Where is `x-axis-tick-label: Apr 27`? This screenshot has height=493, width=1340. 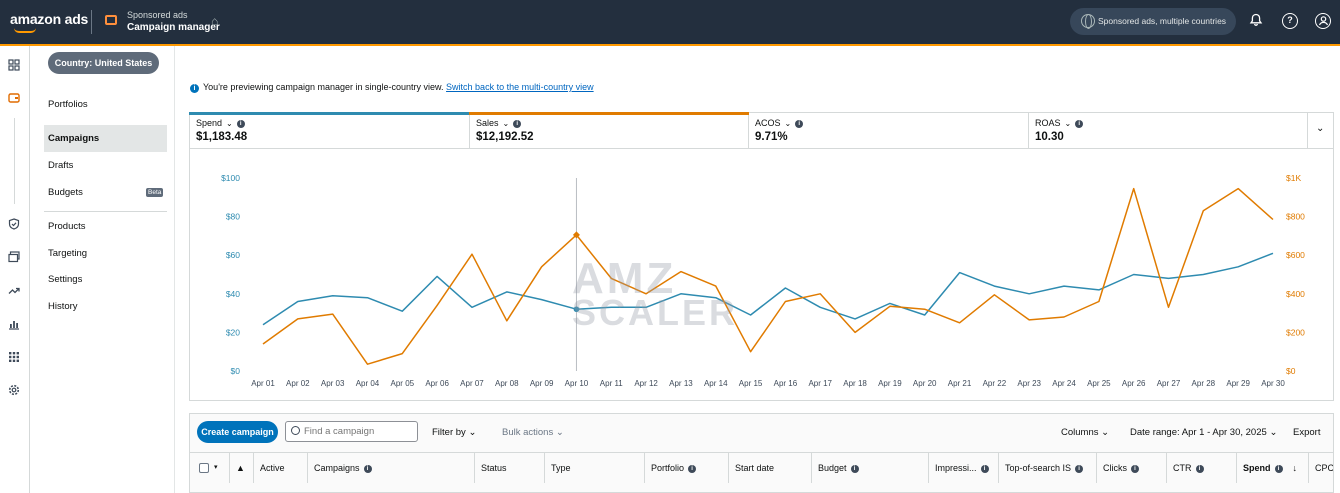 x-axis-tick-label: Apr 27 is located at coordinates (1169, 383).